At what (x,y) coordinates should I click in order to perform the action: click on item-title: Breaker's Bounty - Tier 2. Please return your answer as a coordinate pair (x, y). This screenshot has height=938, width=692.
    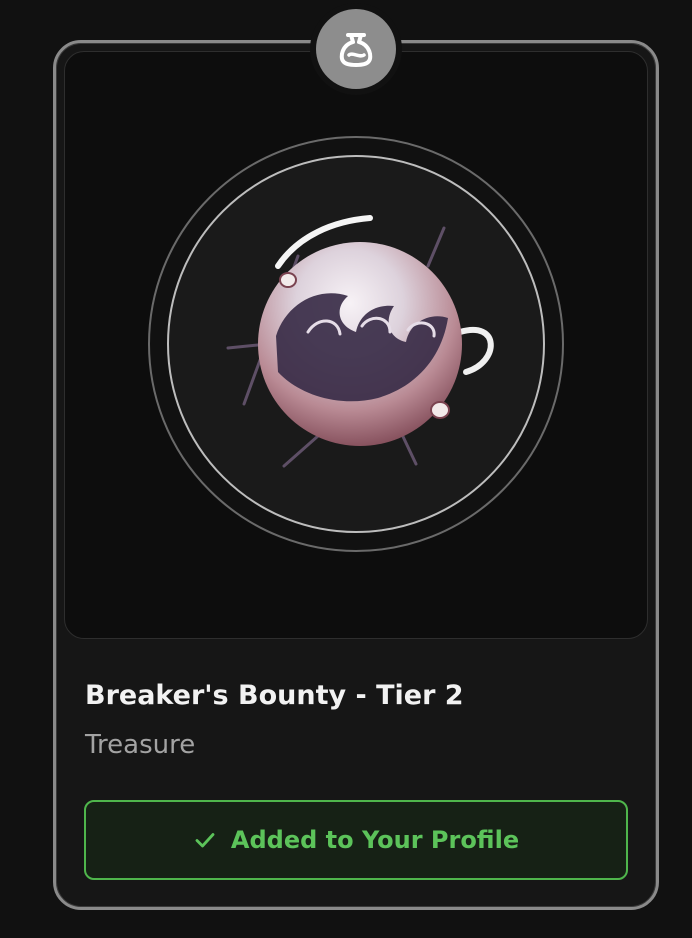
    Looking at the image, I should click on (274, 695).